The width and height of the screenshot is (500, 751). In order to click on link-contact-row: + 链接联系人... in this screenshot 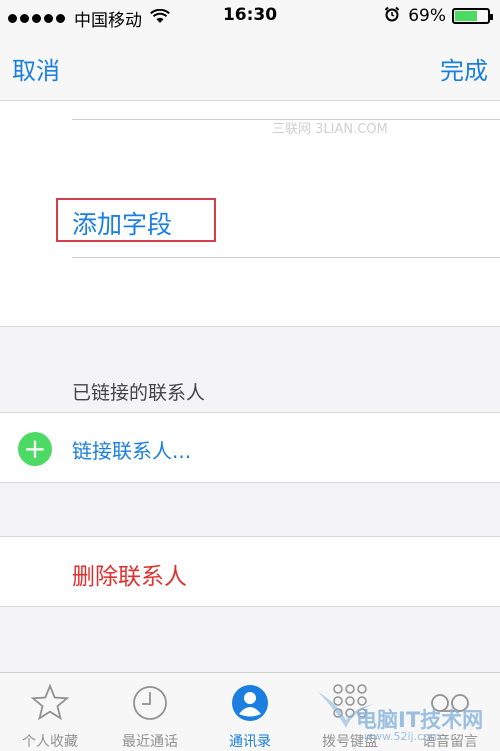, I will do `click(250, 447)`.